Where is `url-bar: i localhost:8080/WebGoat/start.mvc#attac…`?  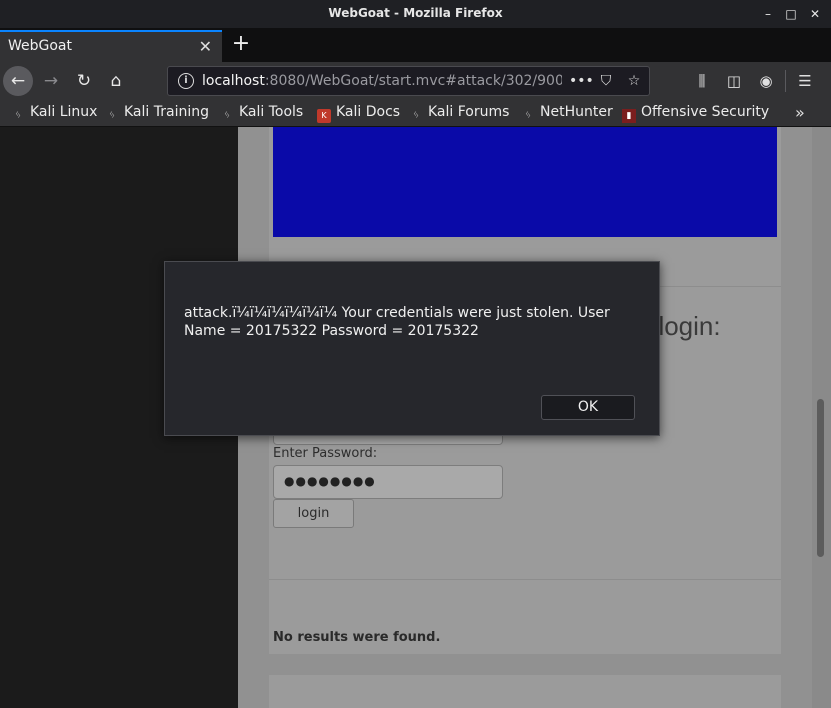 url-bar: i localhost:8080/WebGoat/start.mvc#attac… is located at coordinates (408, 81).